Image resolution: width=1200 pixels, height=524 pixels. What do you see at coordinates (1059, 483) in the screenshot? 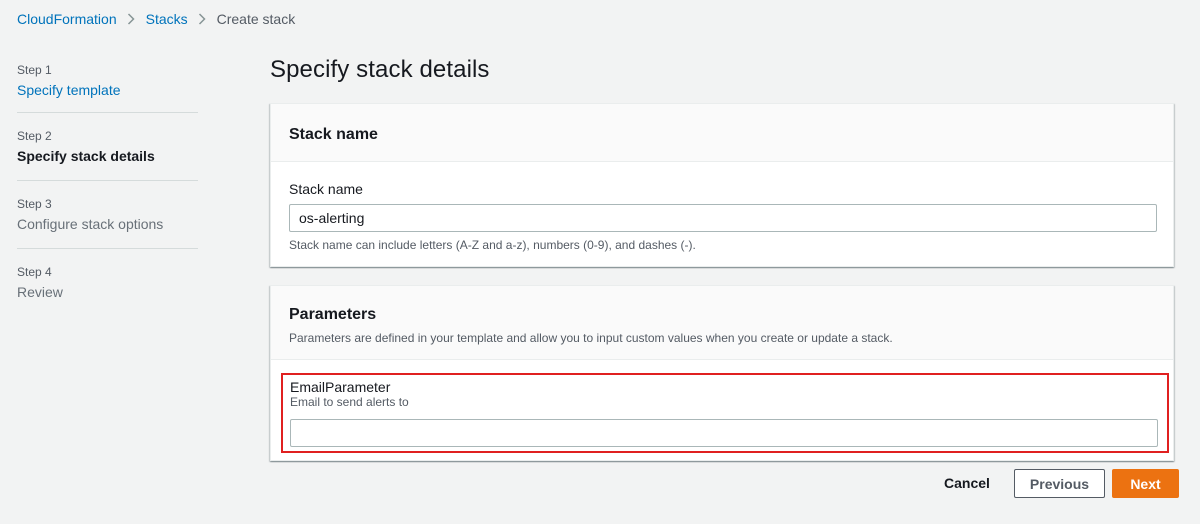
I see `previous-button: Previous` at bounding box center [1059, 483].